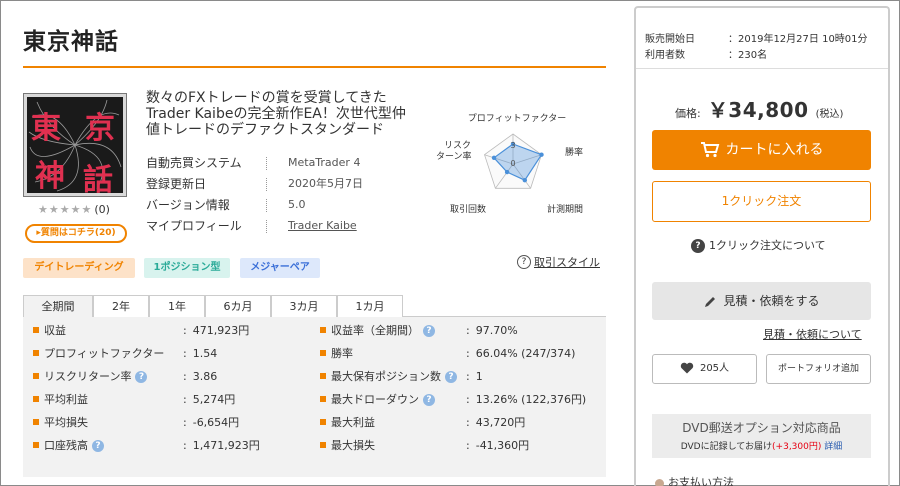 This screenshot has width=900, height=486. Describe the element at coordinates (58, 306) in the screenshot. I see `tab-all-period: 全期間` at that location.